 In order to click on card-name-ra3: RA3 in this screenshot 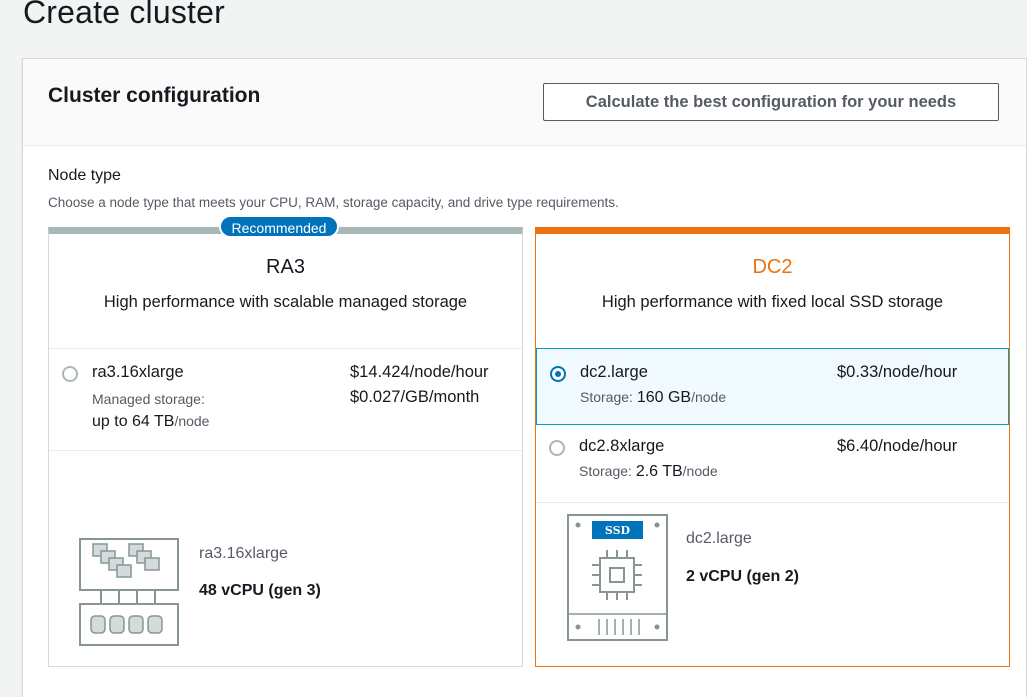, I will do `click(285, 267)`.